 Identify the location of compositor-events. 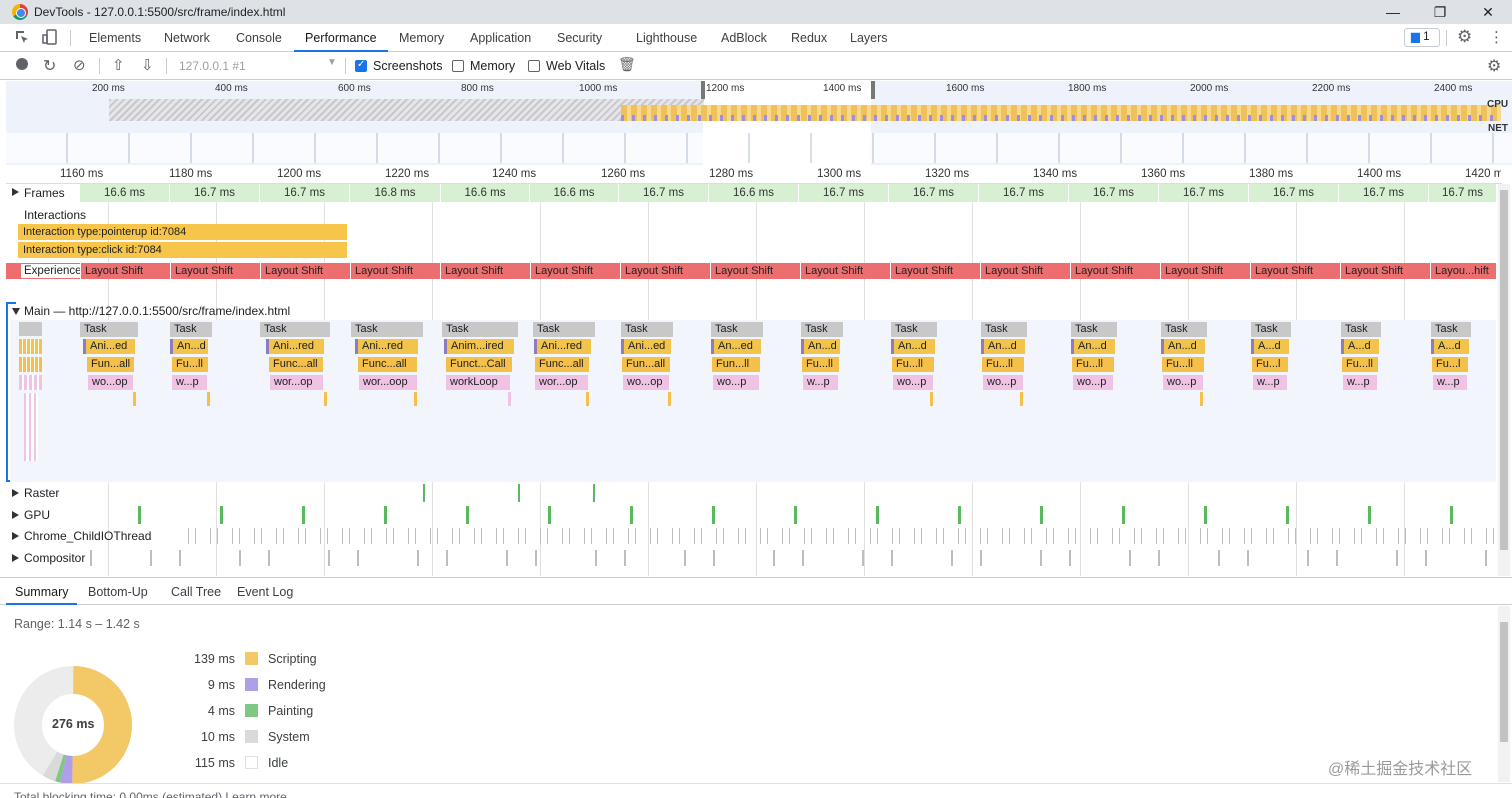
(793, 558).